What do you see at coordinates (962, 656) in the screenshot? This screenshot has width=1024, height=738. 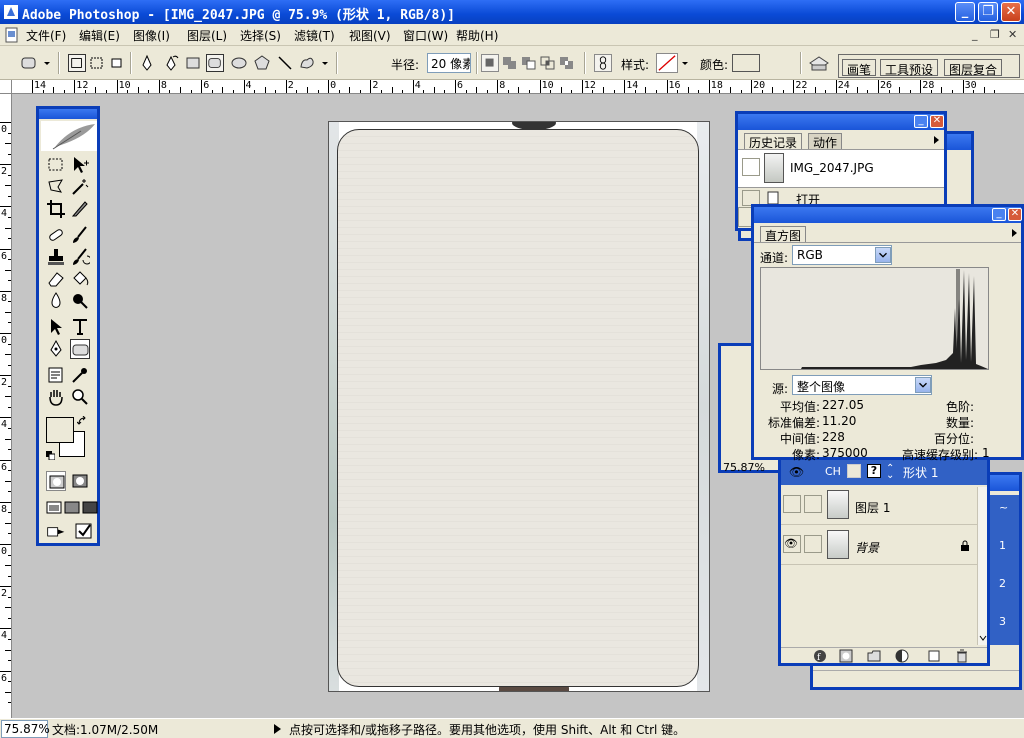 I see `trash-icon` at bounding box center [962, 656].